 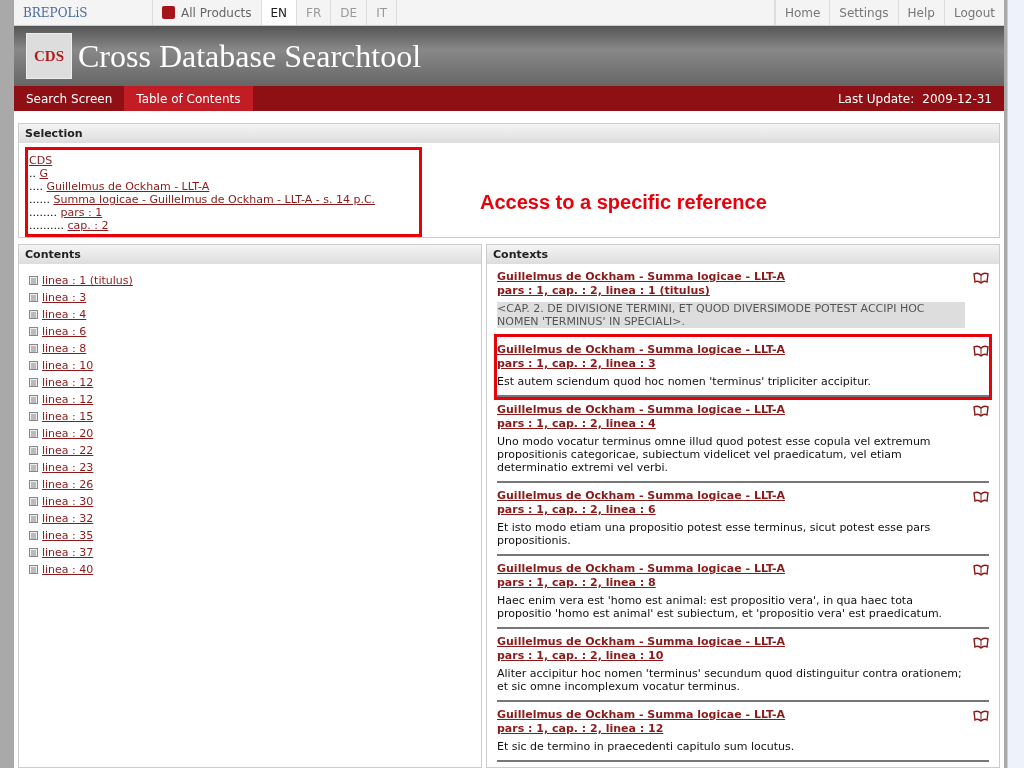 I want to click on last-update-date: 2009-12-31, so click(x=957, y=98).